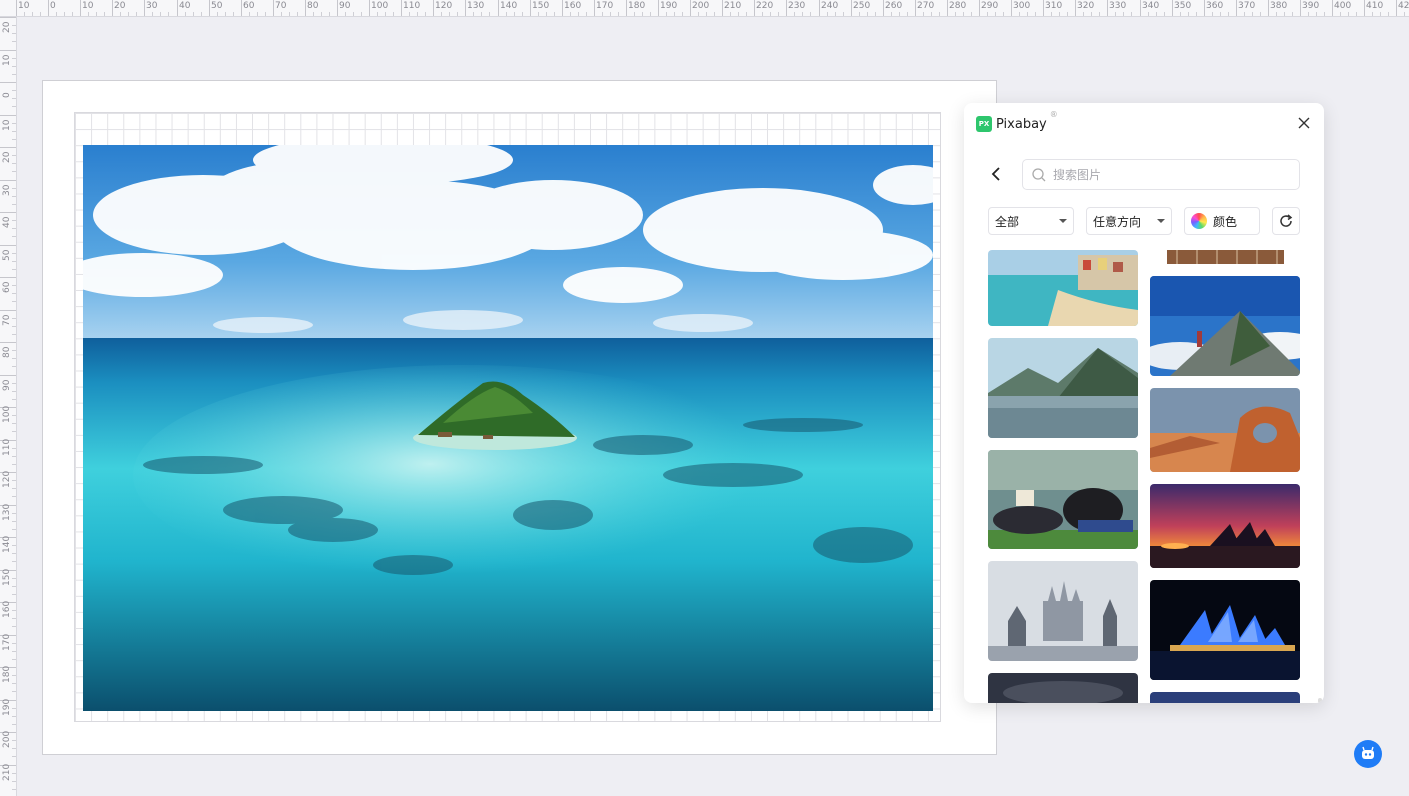 Image resolution: width=1409 pixels, height=796 pixels. Describe the element at coordinates (1375, 6) in the screenshot. I see `ruler-label: 410` at that location.